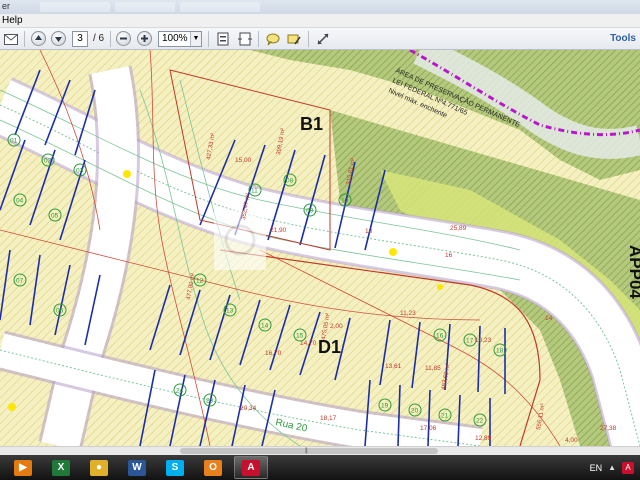 Image resolution: width=640 pixels, height=480 pixels. I want to click on dimension-label: 13,61, so click(393, 366).